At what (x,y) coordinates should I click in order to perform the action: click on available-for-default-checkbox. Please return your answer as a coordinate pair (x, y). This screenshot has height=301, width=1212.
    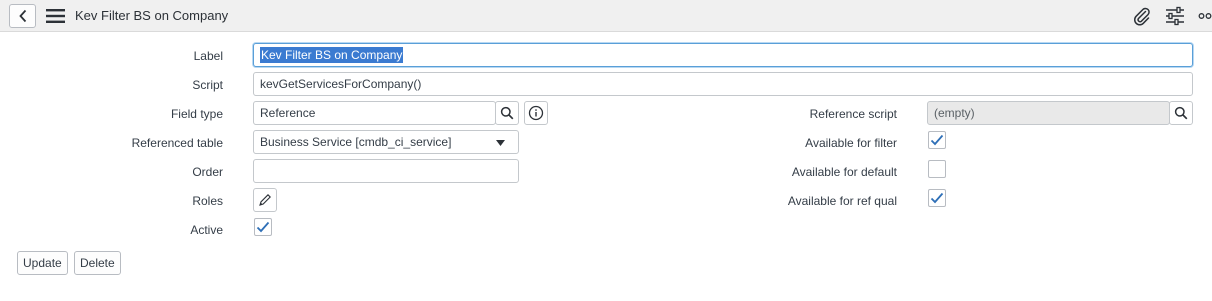
    Looking at the image, I should click on (937, 169).